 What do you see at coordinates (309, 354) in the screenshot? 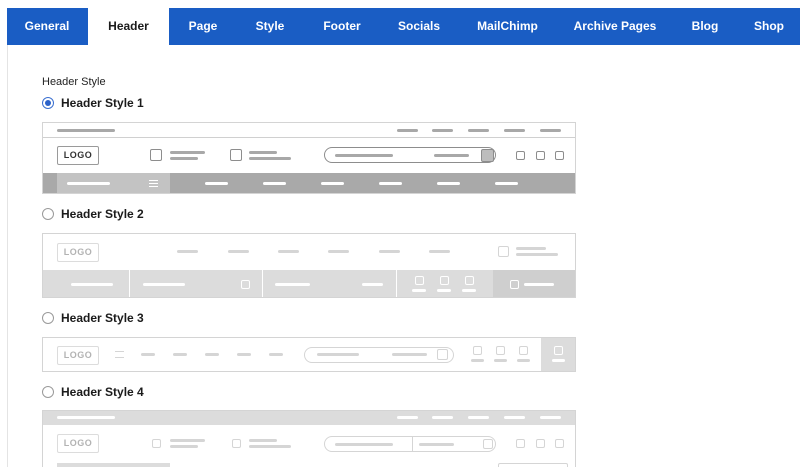
I see `header-style-3-preview: LOGO` at bounding box center [309, 354].